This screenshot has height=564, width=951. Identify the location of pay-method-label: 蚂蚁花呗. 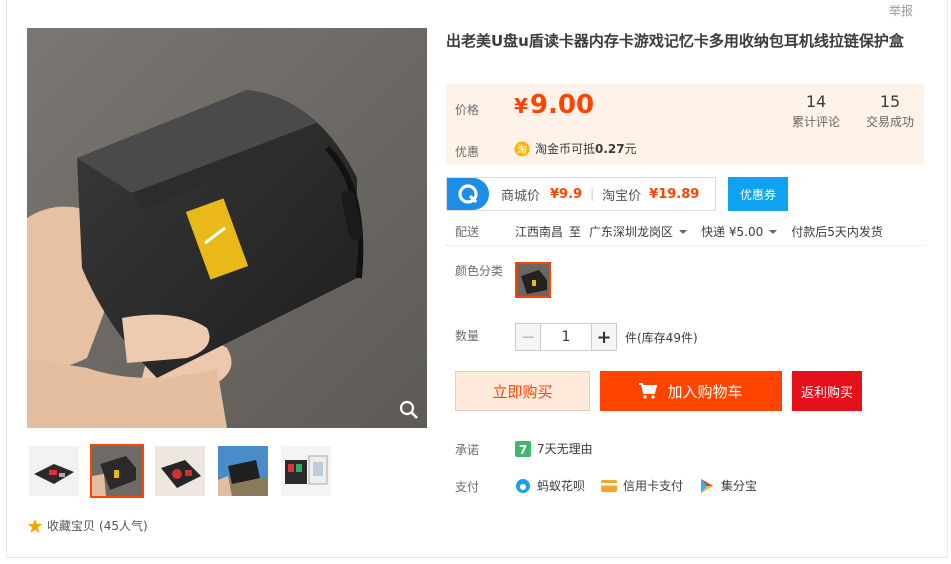
(561, 486).